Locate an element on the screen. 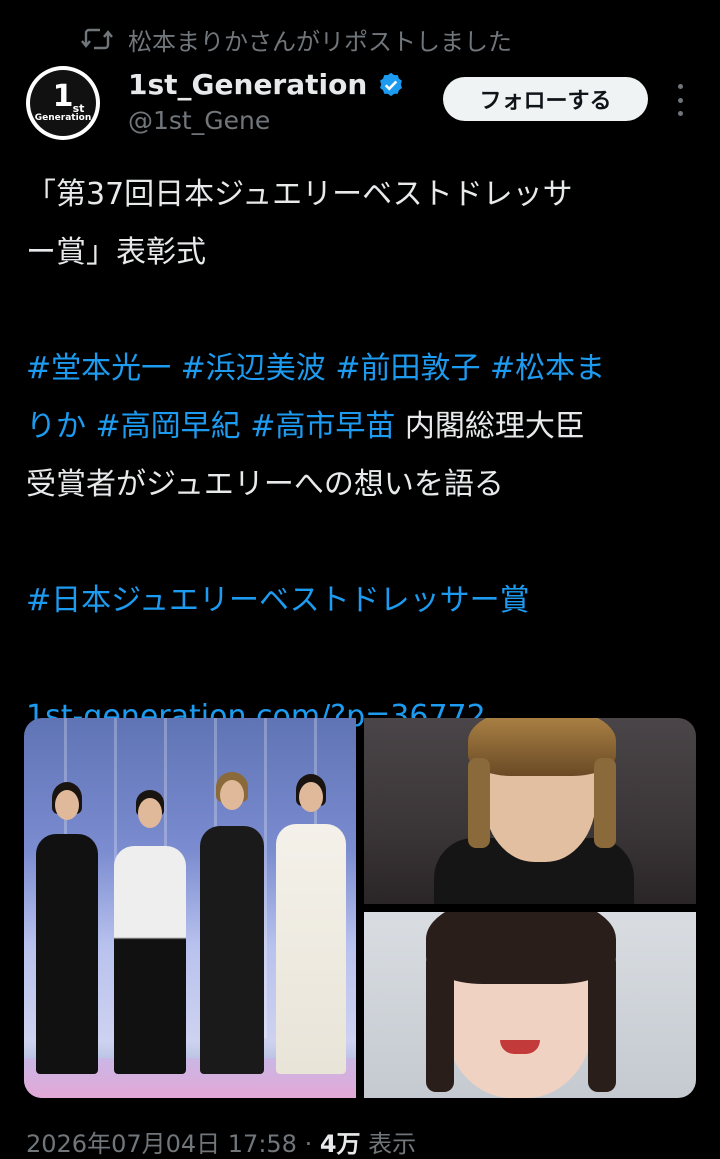 This screenshot has height=1159, width=720. avatar-number: 1 is located at coordinates (63, 96).